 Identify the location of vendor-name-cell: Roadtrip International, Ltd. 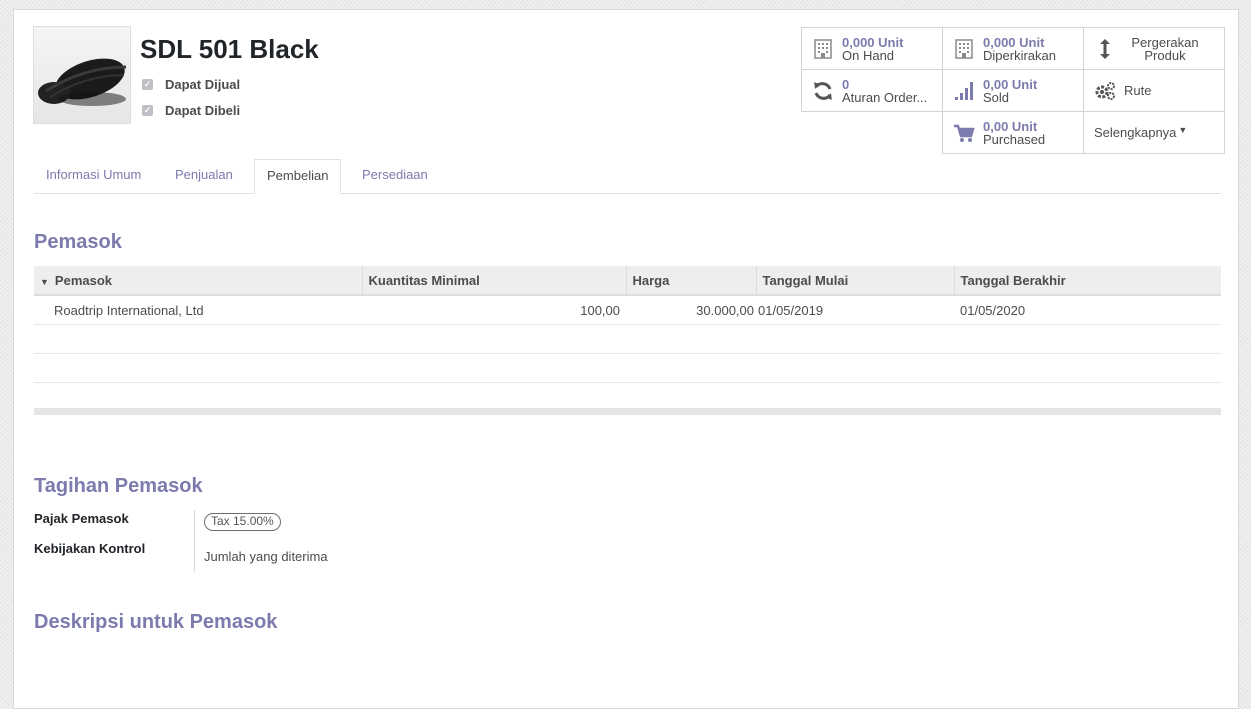
(198, 310).